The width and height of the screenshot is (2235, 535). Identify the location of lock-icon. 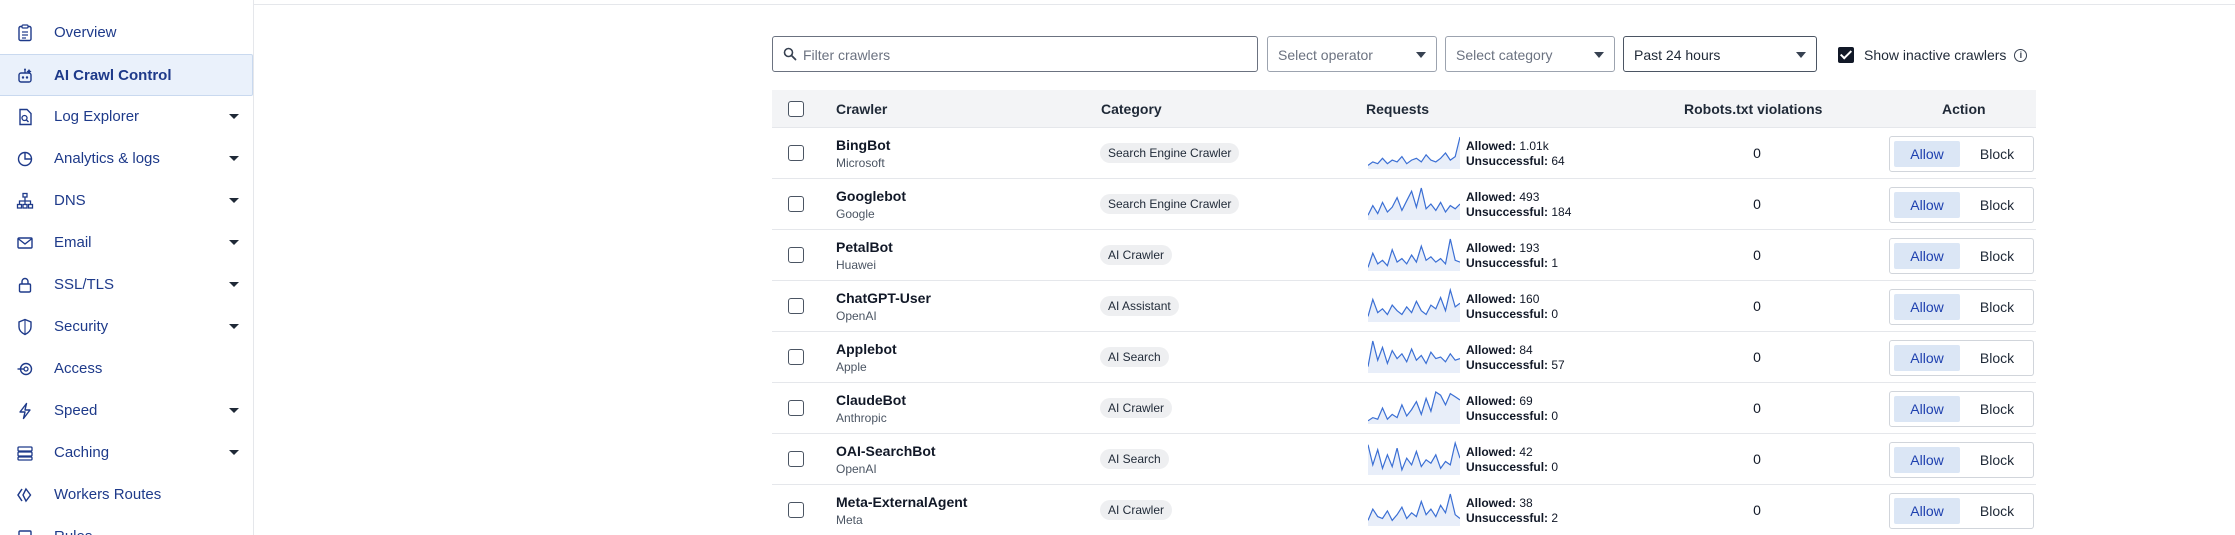
(25, 285).